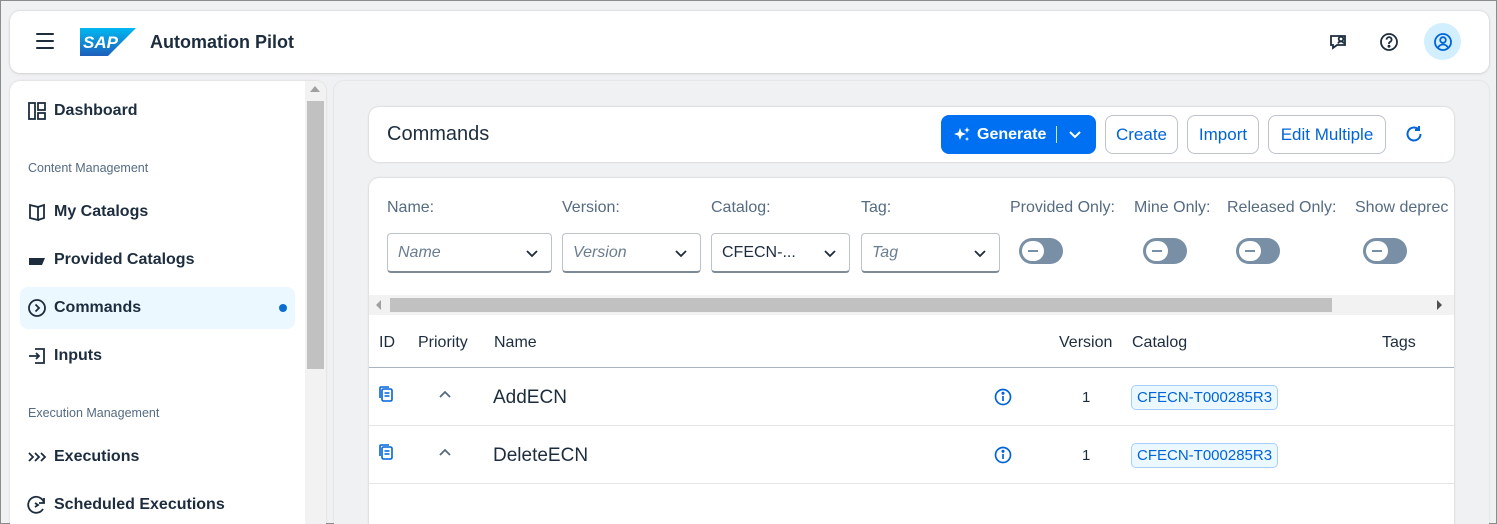 Image resolution: width=1497 pixels, height=524 pixels. Describe the element at coordinates (411, 207) in the screenshot. I see `filter-name-label: Name:` at that location.